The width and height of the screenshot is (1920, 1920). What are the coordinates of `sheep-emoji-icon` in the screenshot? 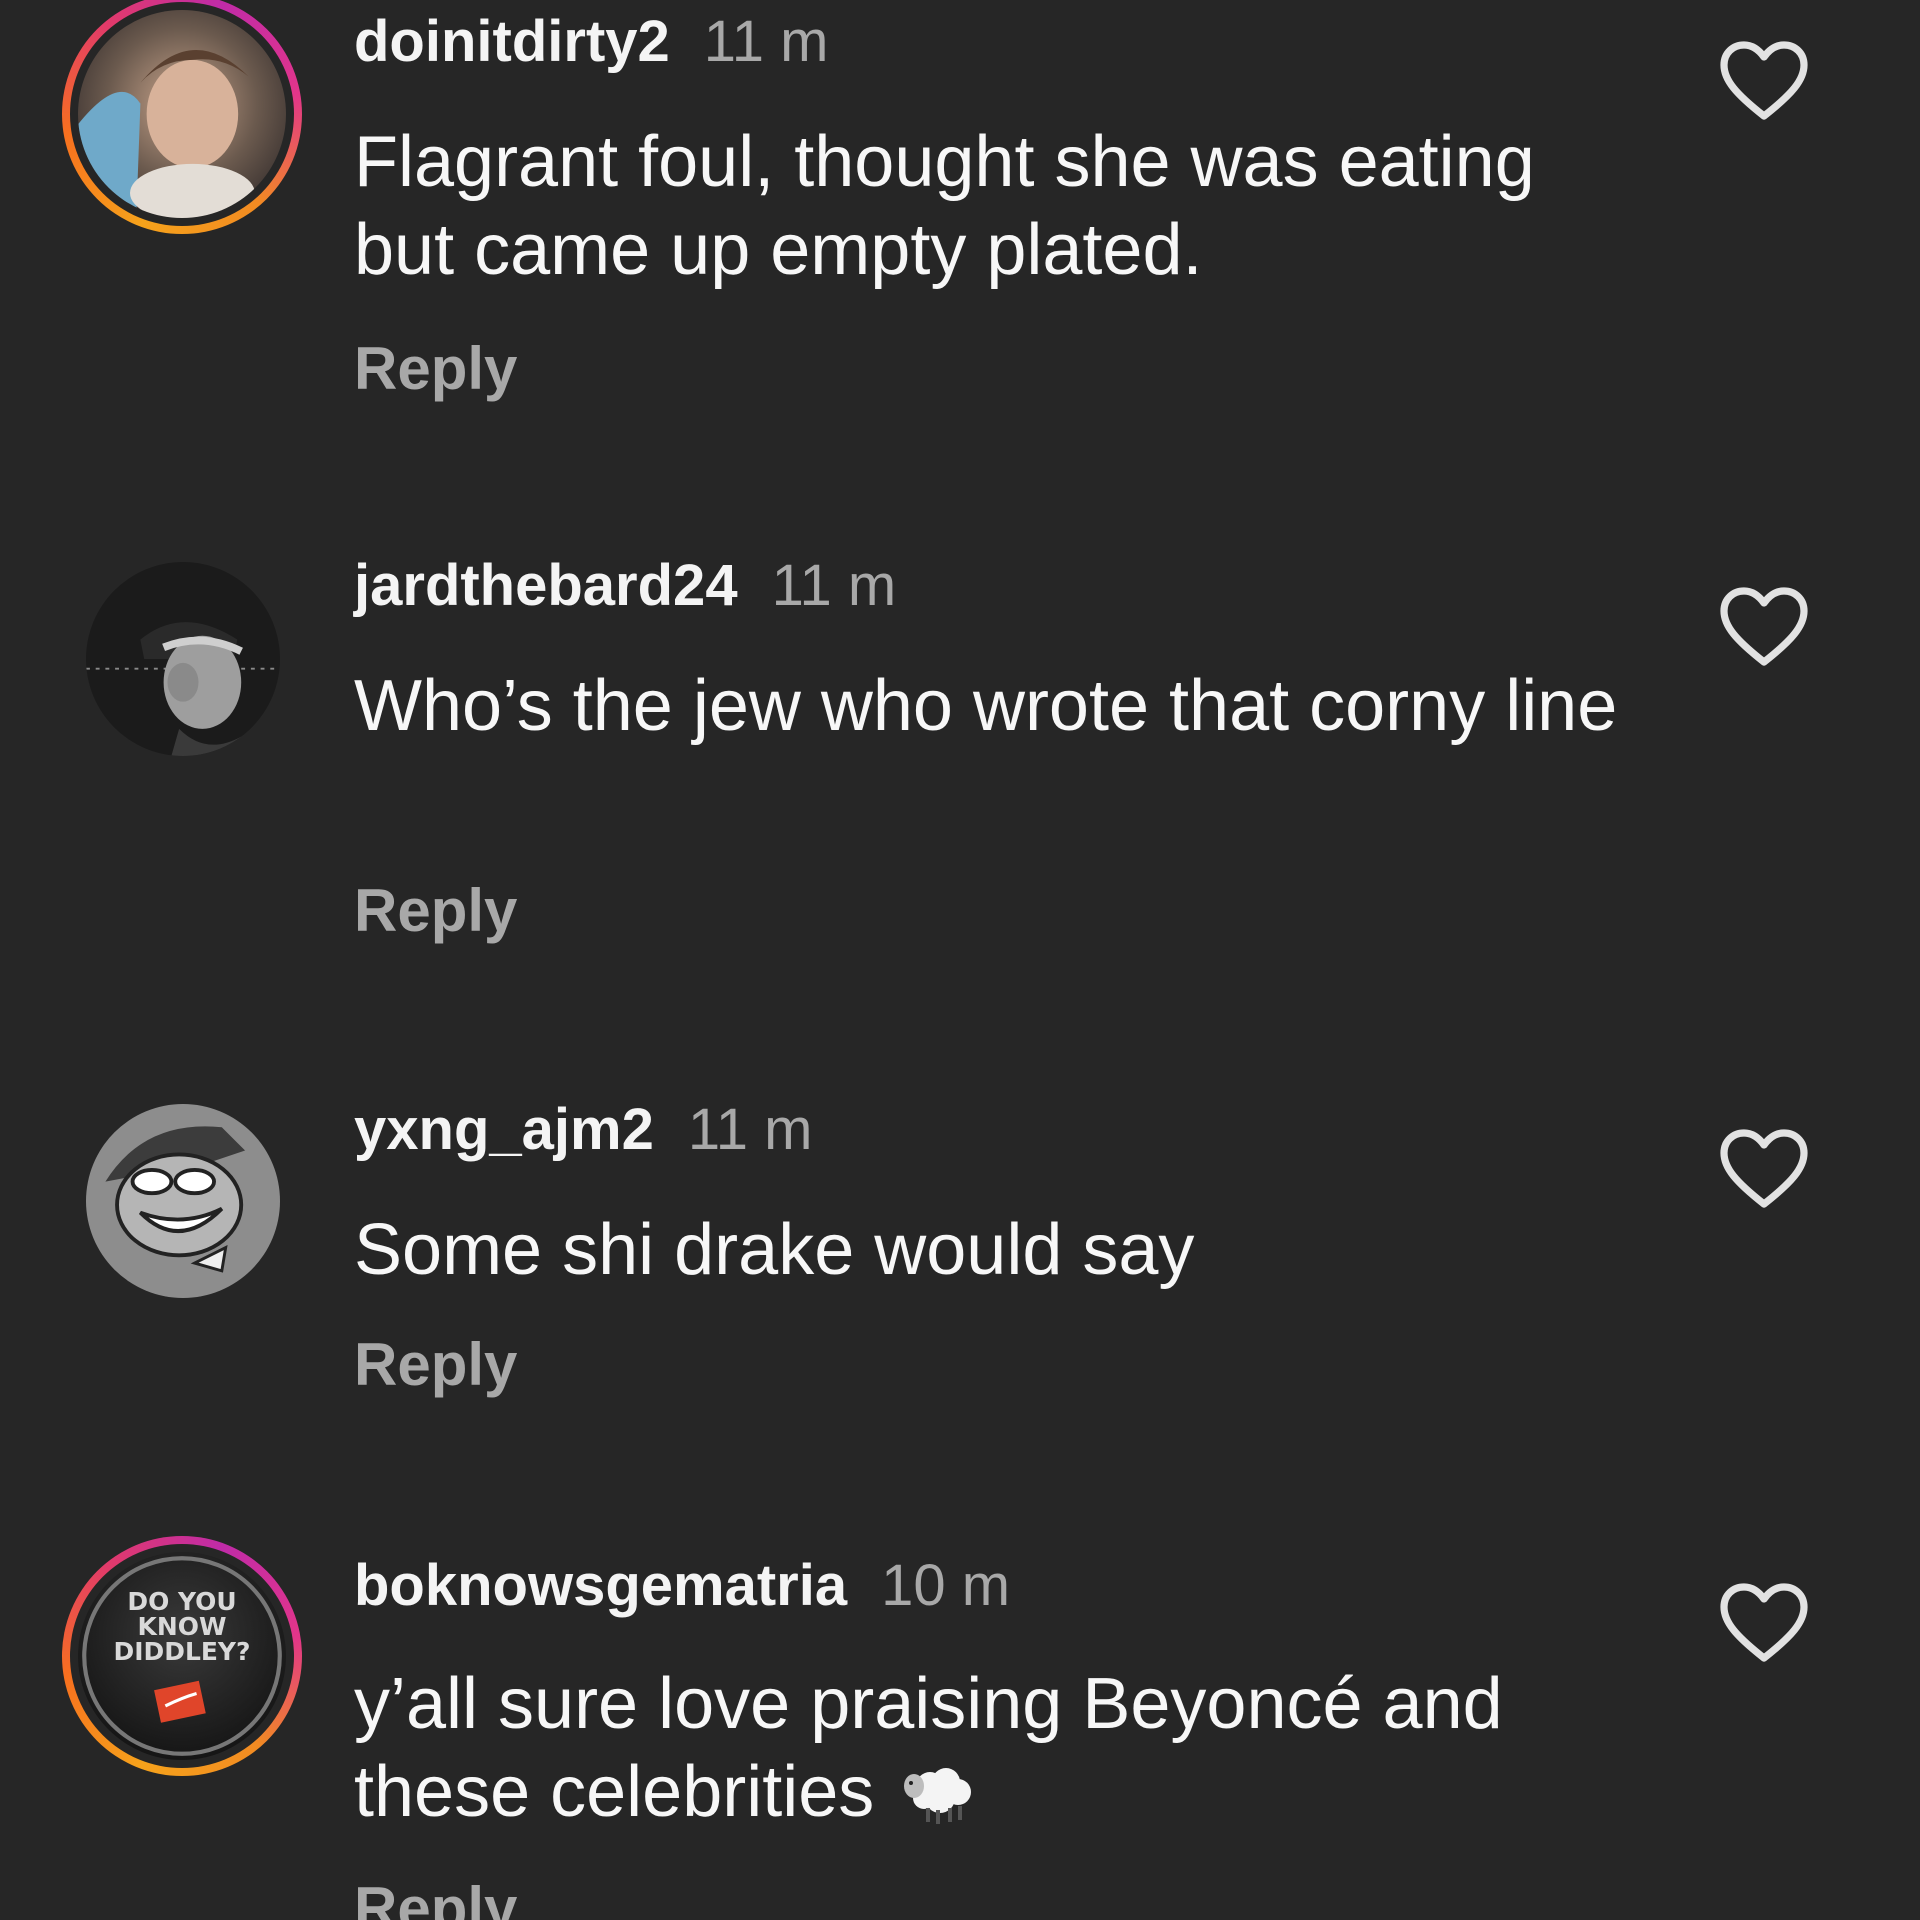 It's located at (938, 1796).